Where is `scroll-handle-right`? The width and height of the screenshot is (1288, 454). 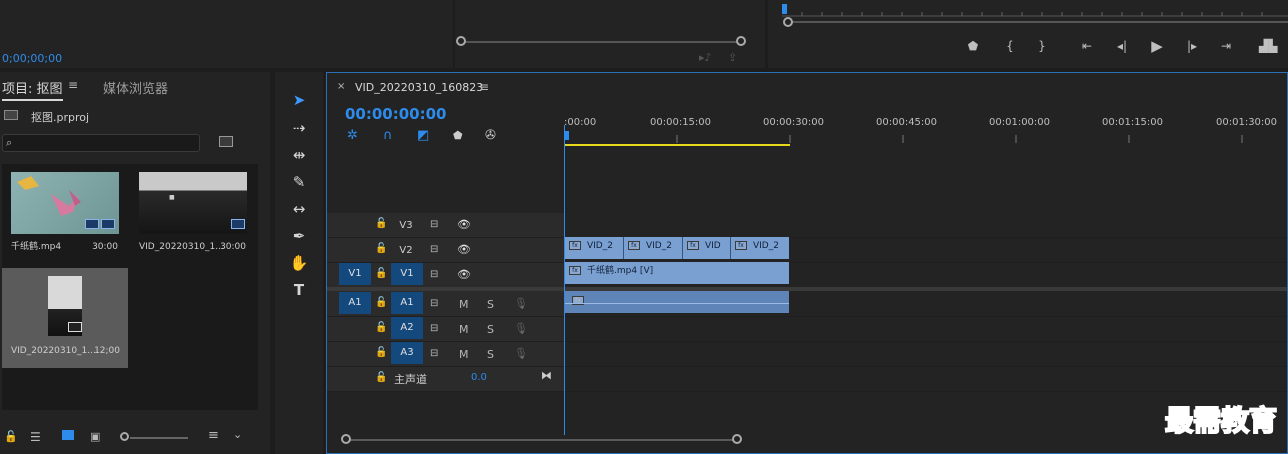 scroll-handle-right is located at coordinates (741, 41).